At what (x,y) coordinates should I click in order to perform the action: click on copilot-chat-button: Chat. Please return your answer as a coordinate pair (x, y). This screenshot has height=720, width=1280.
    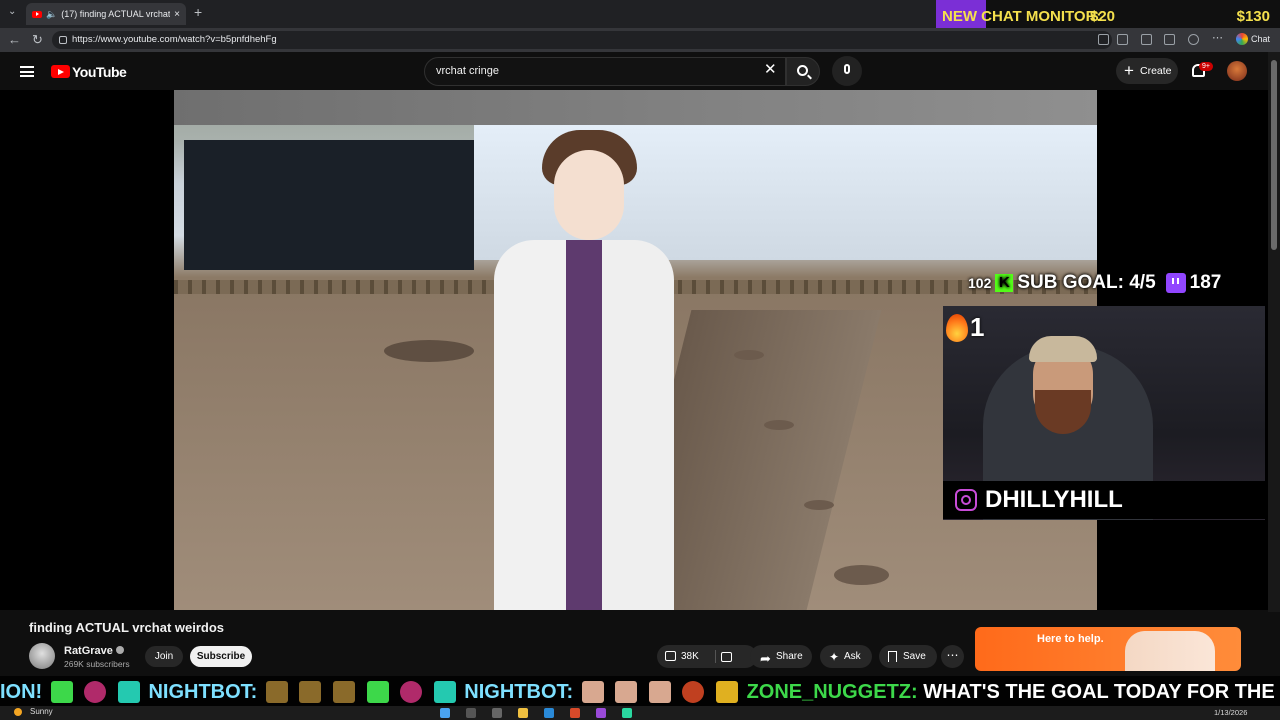
    Looking at the image, I should click on (1253, 39).